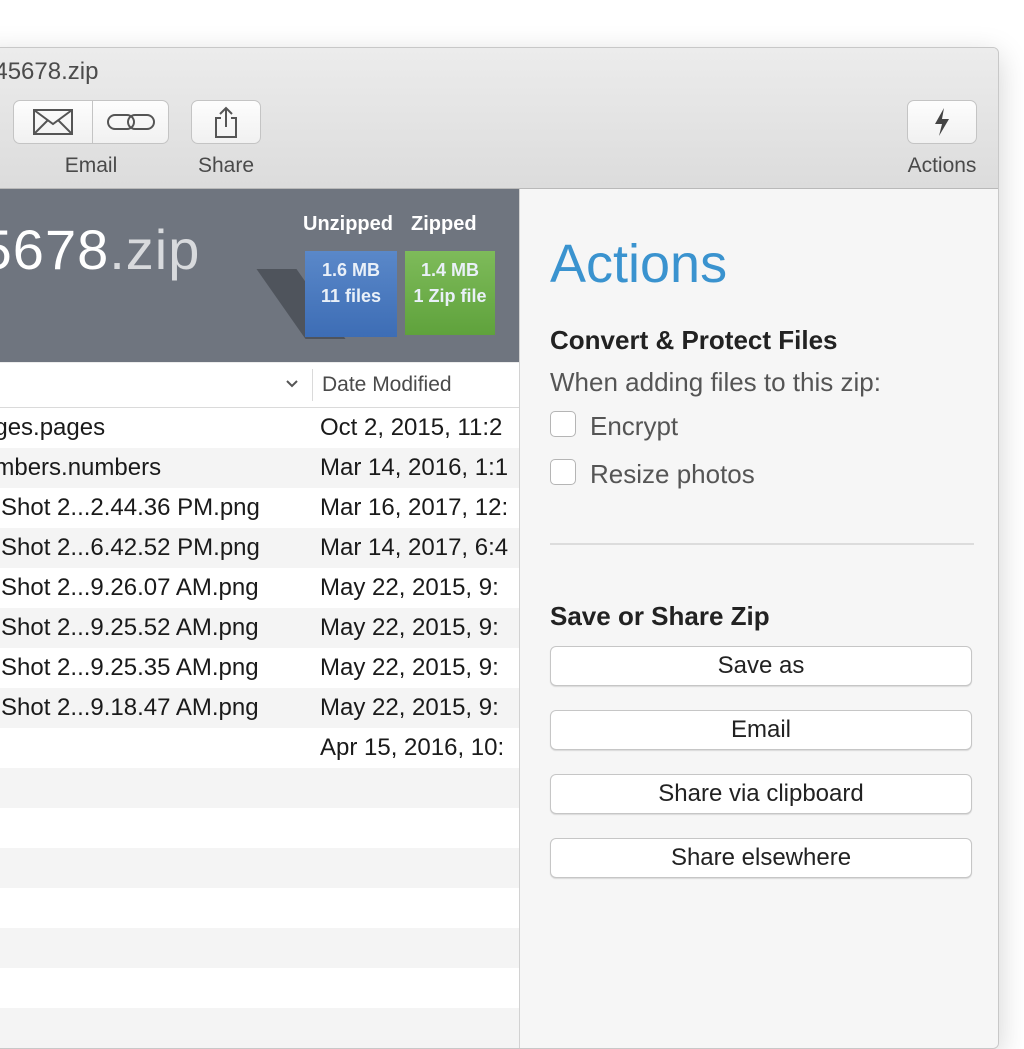 This screenshot has height=1049, width=1024. What do you see at coordinates (53, 427) in the screenshot?
I see `file-name-cell: ages.pages` at bounding box center [53, 427].